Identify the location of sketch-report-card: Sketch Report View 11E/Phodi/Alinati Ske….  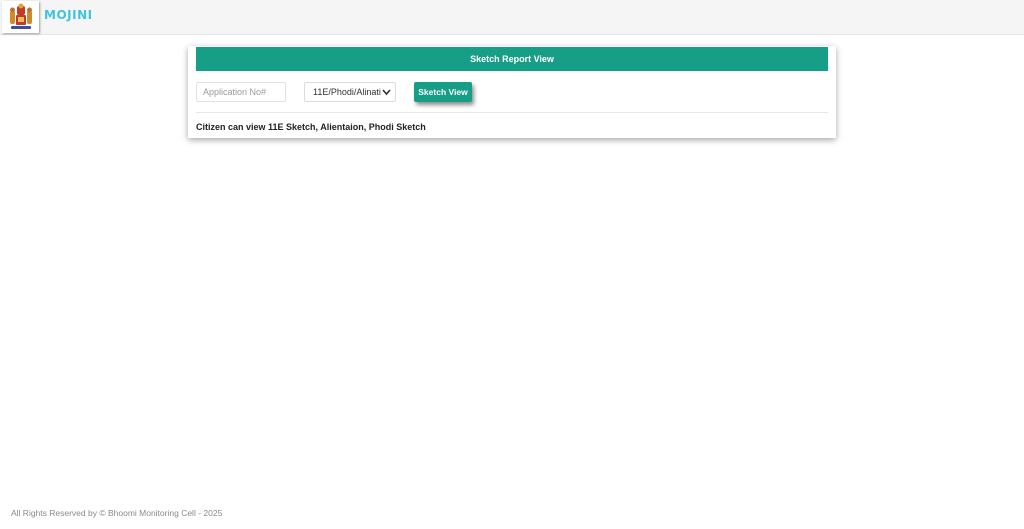
(512, 92).